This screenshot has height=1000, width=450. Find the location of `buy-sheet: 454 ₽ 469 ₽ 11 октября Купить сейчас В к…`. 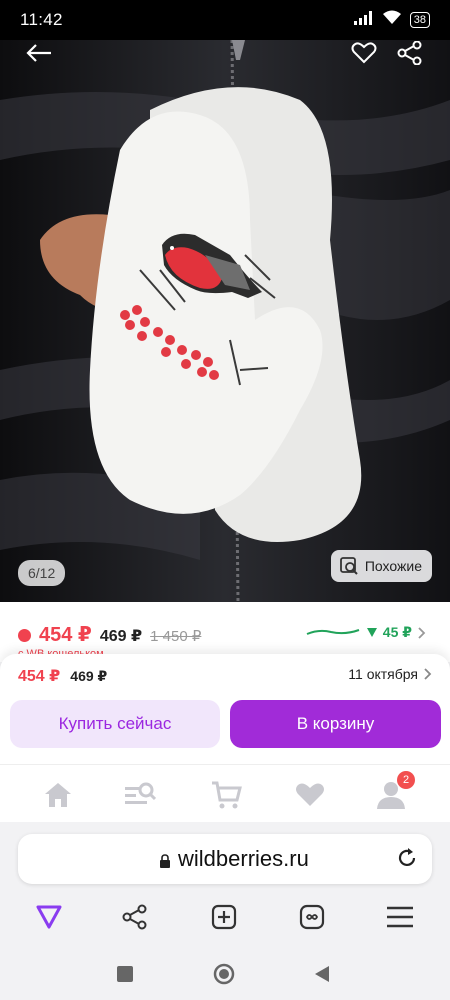

buy-sheet: 454 ₽ 469 ₽ 11 октября Купить сейчас В к… is located at coordinates (225, 709).